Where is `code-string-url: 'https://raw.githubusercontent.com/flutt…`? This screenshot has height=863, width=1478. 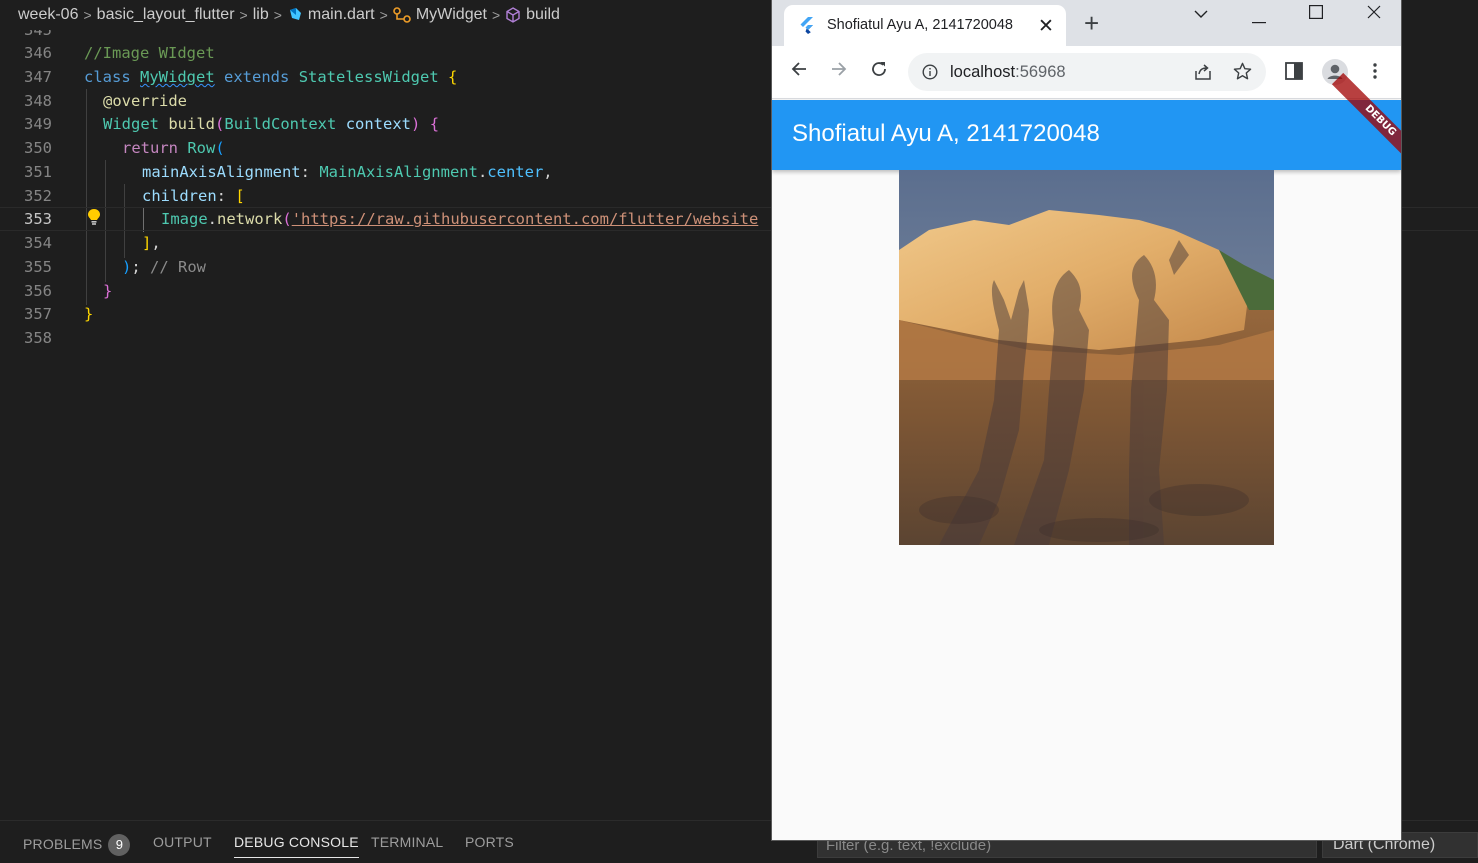
code-string-url: 'https://raw.githubusercontent.com/flutt… is located at coordinates (525, 219).